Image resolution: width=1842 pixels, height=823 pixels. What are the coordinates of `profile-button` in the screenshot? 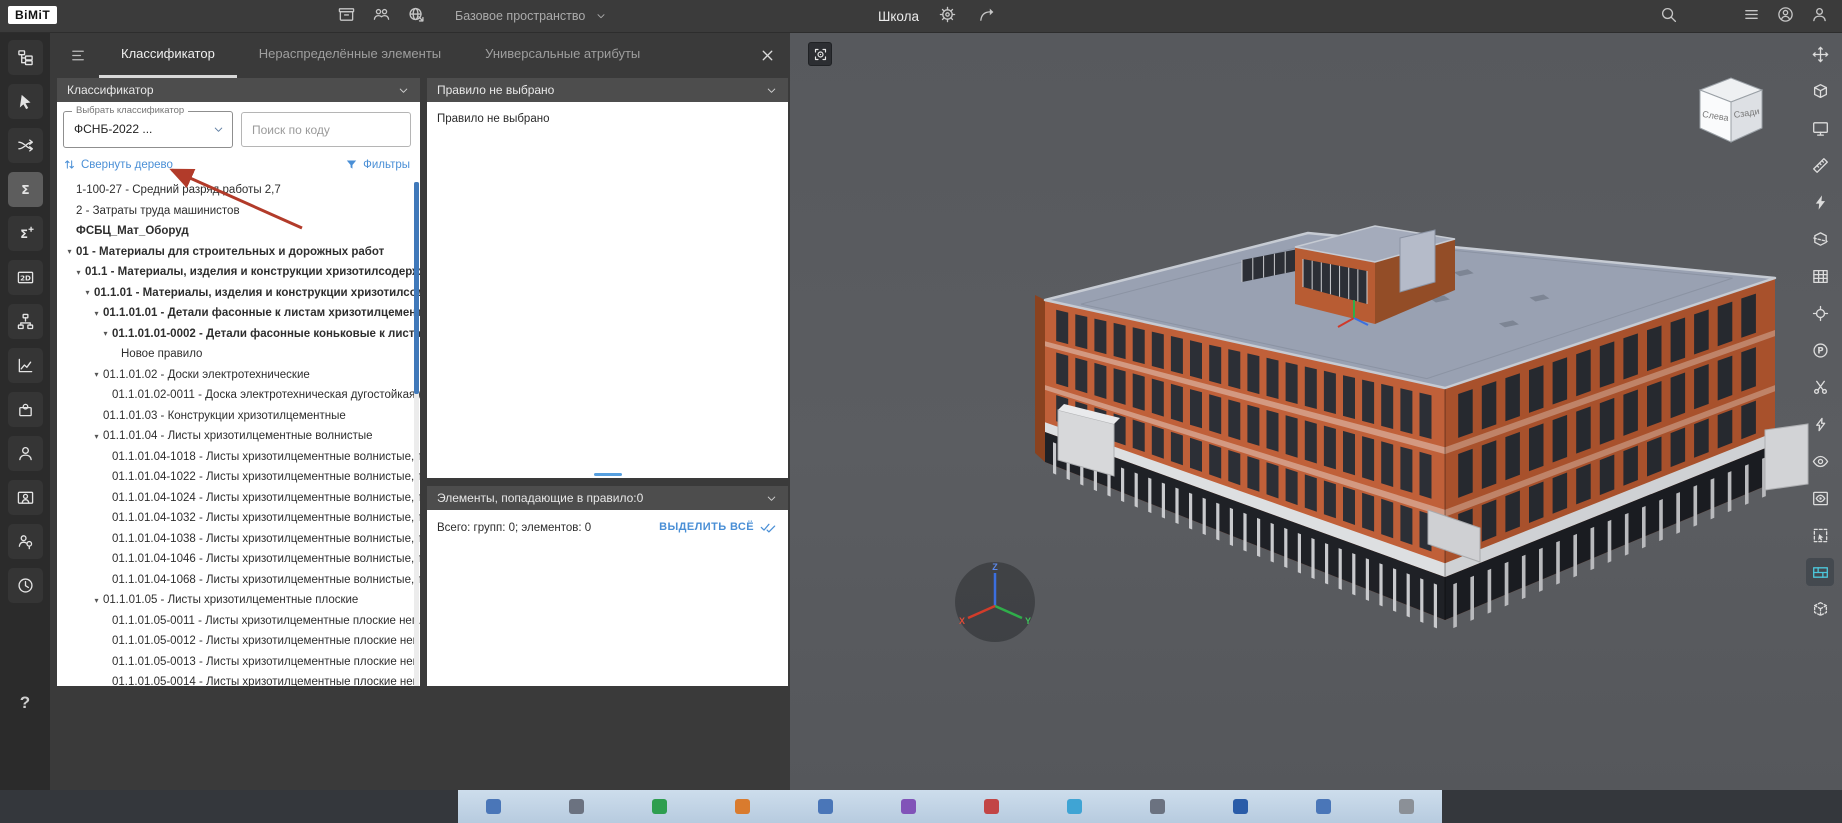 It's located at (1819, 16).